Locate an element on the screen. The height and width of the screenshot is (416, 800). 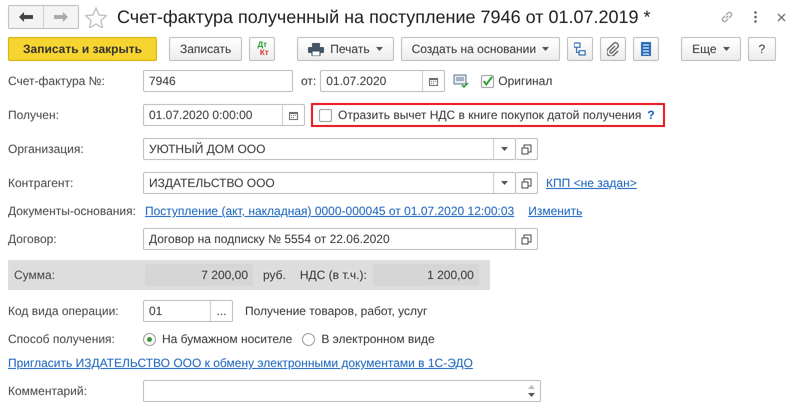
attach-button is located at coordinates (613, 49).